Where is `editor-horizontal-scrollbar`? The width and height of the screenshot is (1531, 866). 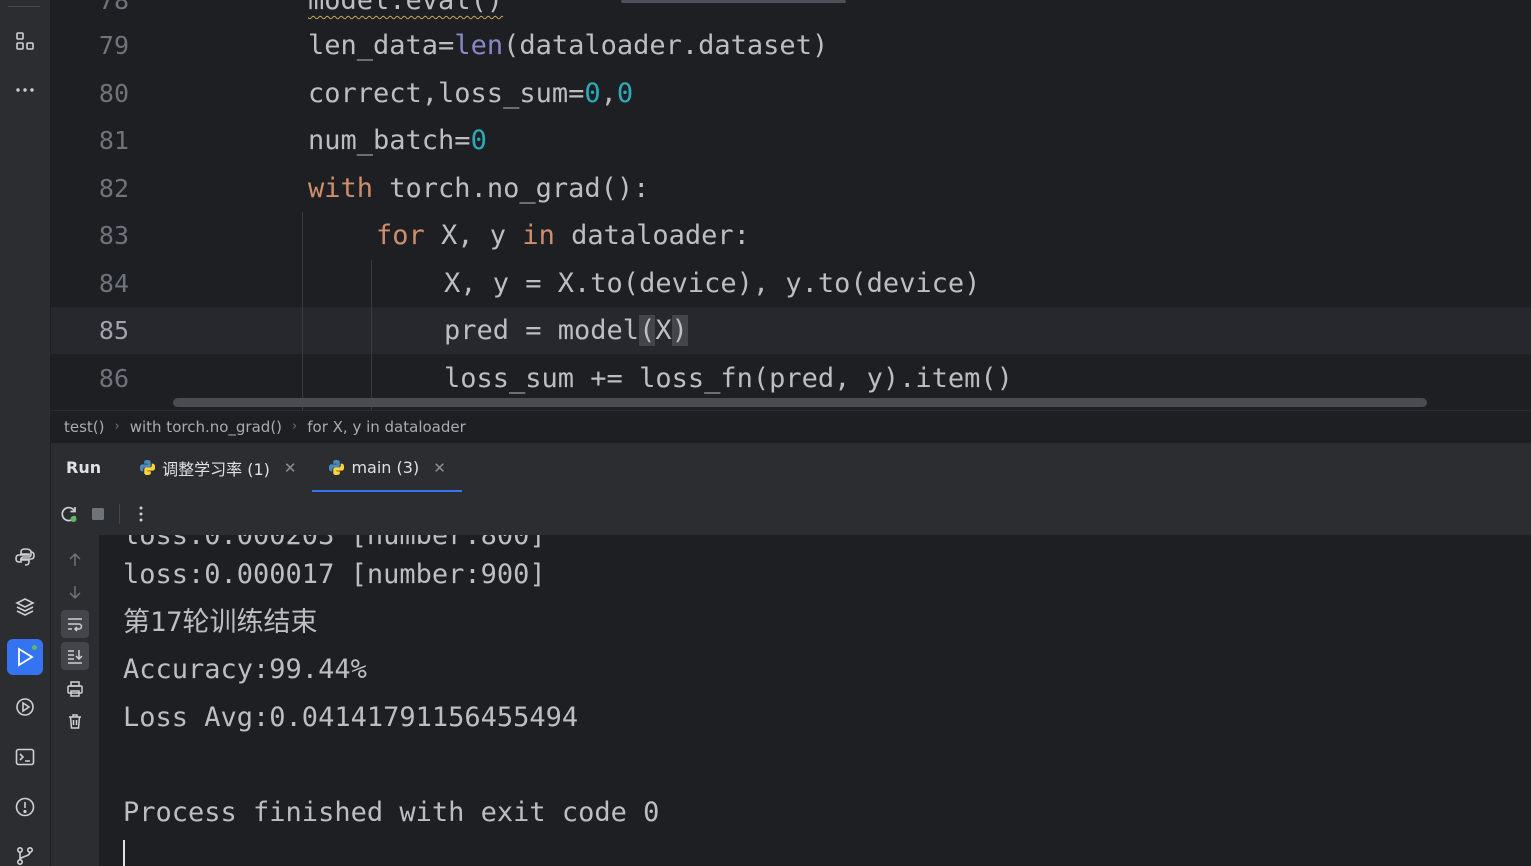 editor-horizontal-scrollbar is located at coordinates (800, 402).